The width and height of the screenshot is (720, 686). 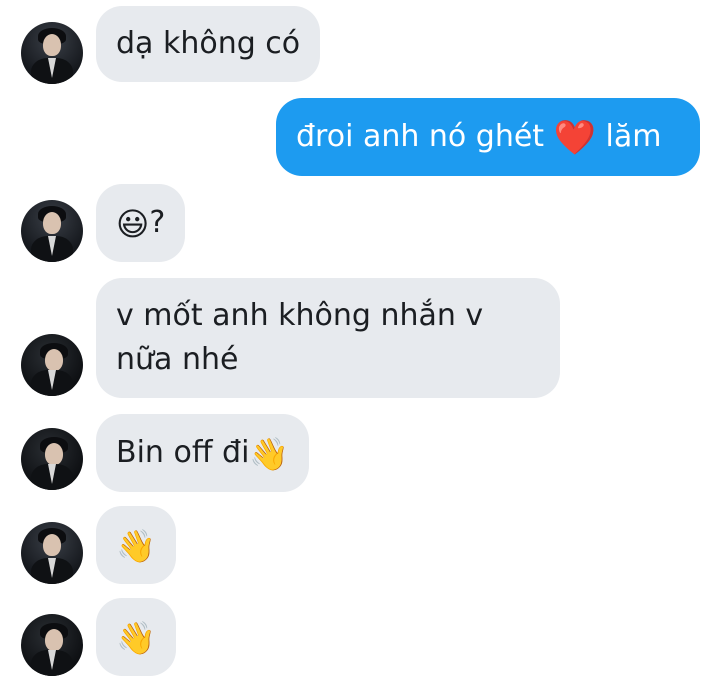 I want to click on heart-emoji-icon: ❤️, so click(x=574, y=138).